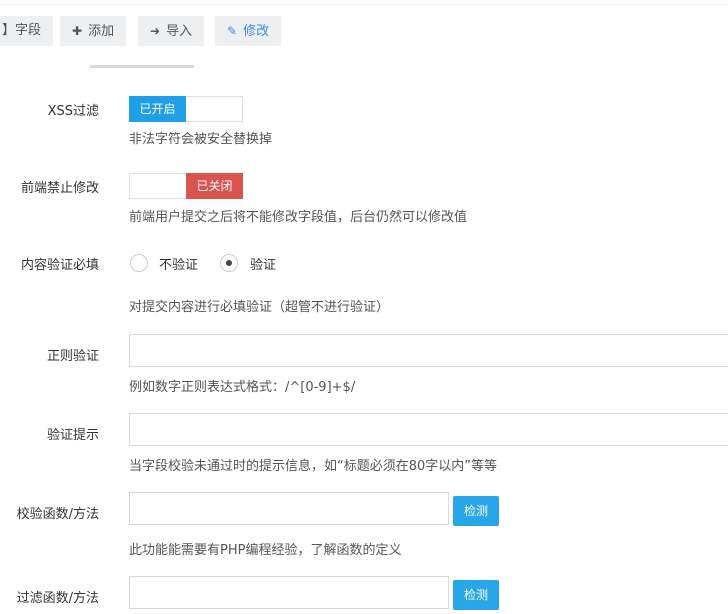 This screenshot has height=614, width=728. Describe the element at coordinates (142, 66) in the screenshot. I see `tab-underline` at that location.